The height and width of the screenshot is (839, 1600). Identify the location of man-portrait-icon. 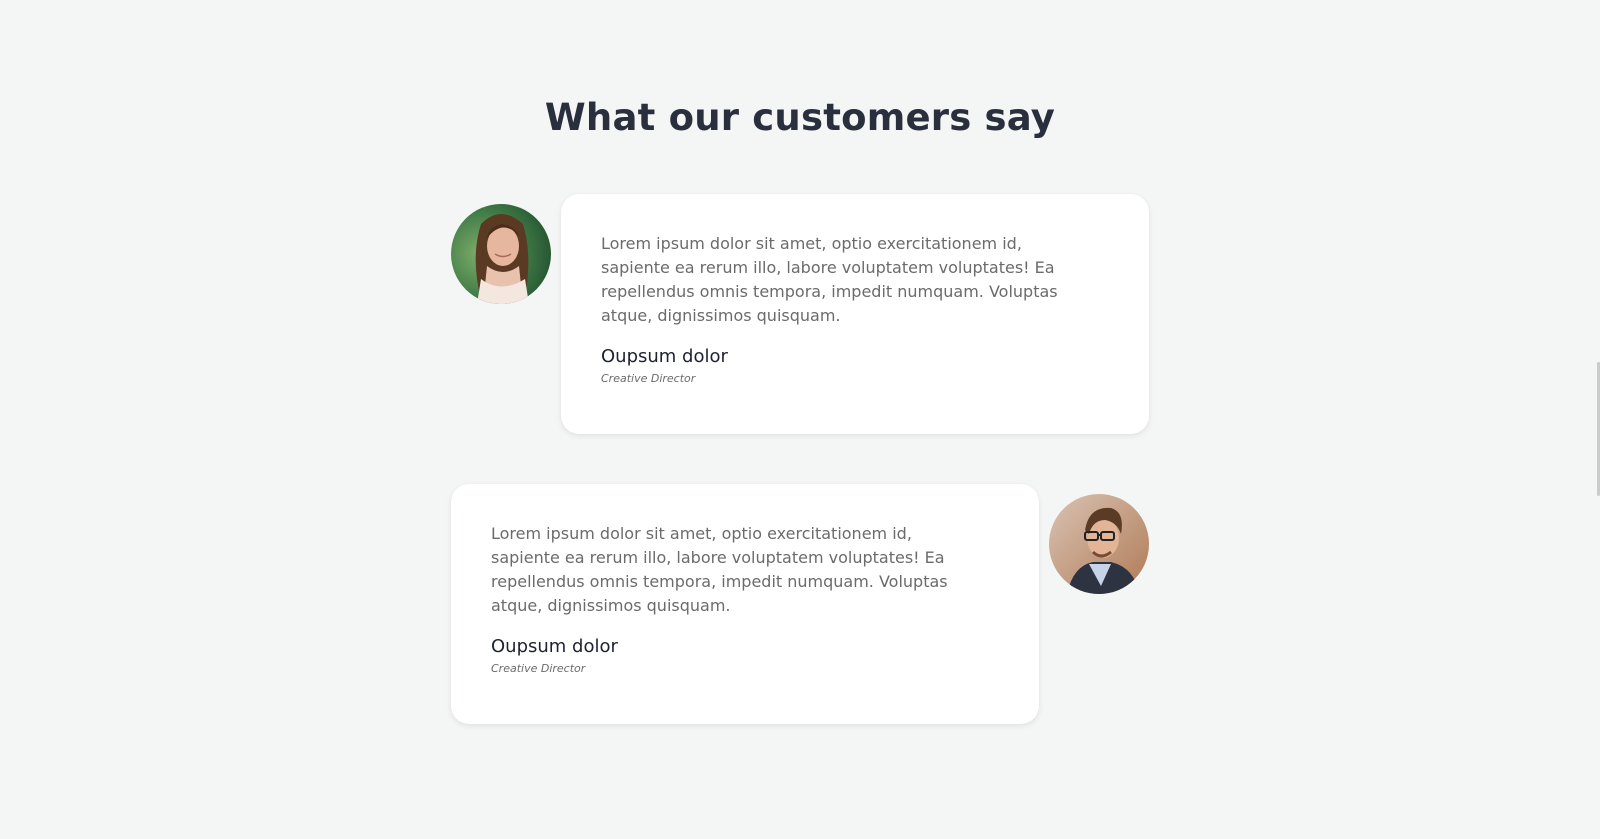
(1099, 544).